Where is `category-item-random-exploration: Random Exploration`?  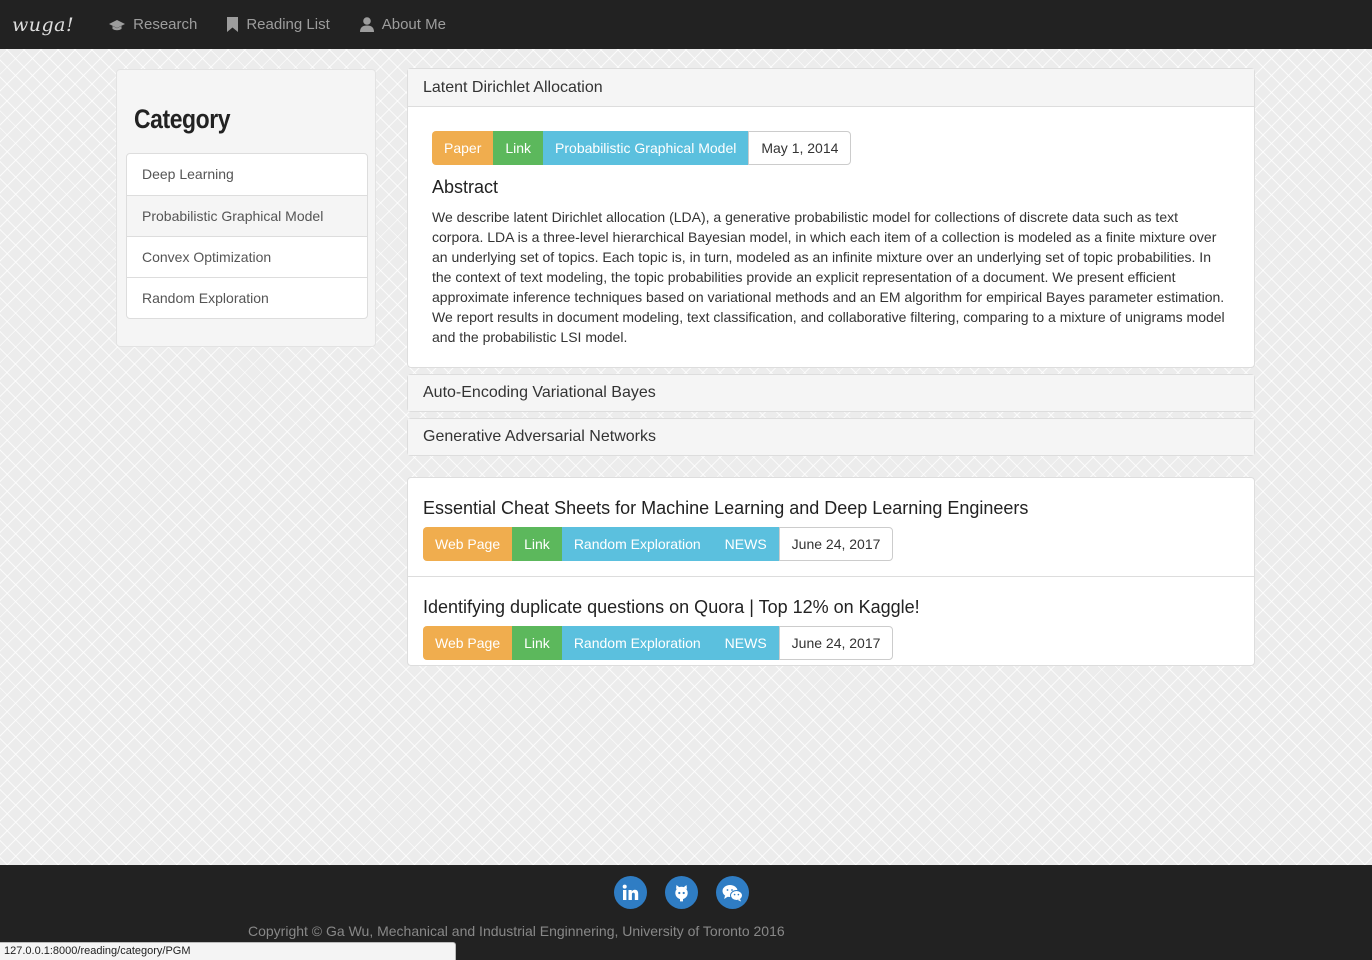 category-item-random-exploration: Random Exploration is located at coordinates (247, 297).